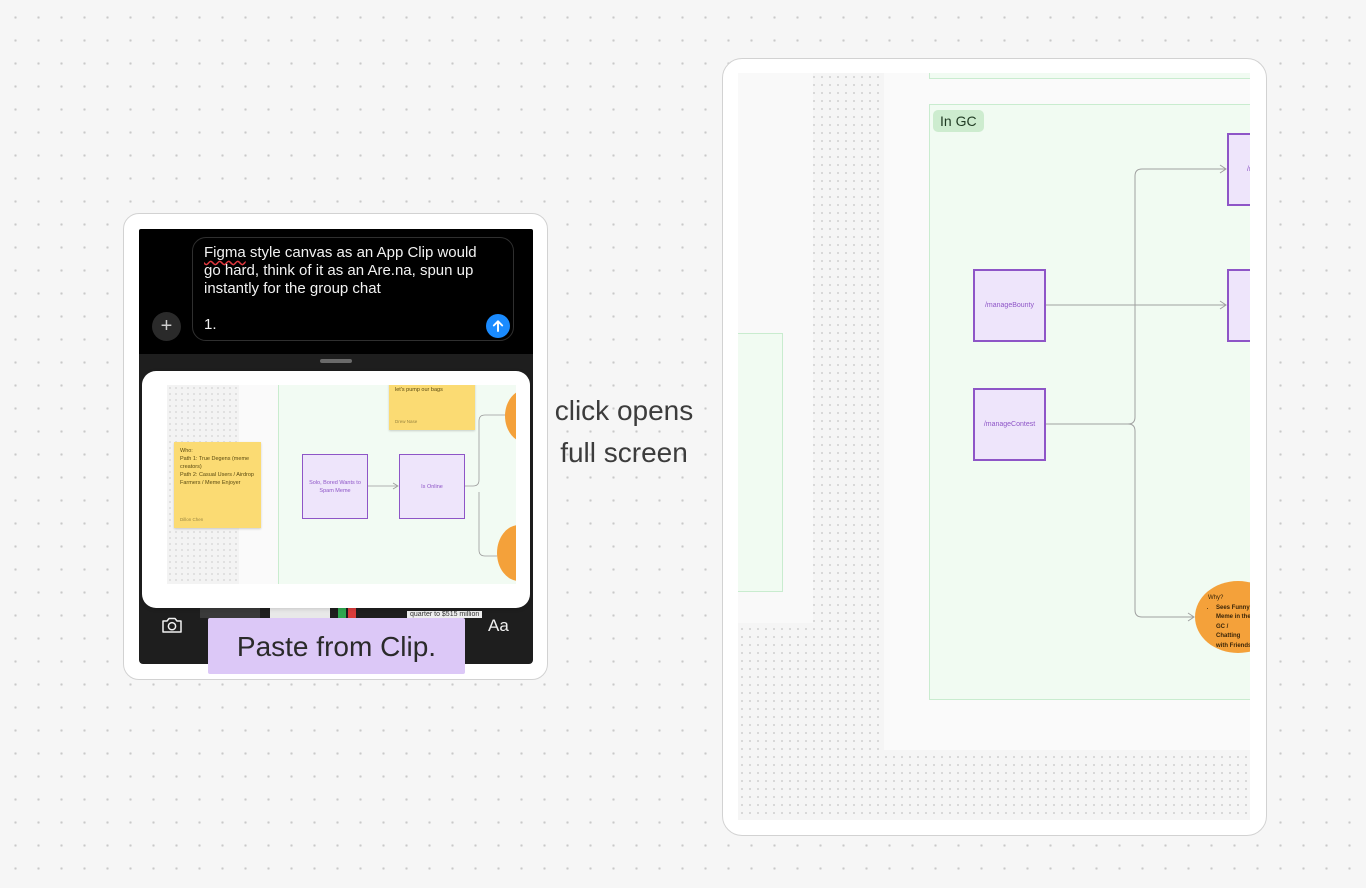 This screenshot has height=888, width=1366. Describe the element at coordinates (336, 646) in the screenshot. I see `caption-badge: Paste from Clip.` at that location.